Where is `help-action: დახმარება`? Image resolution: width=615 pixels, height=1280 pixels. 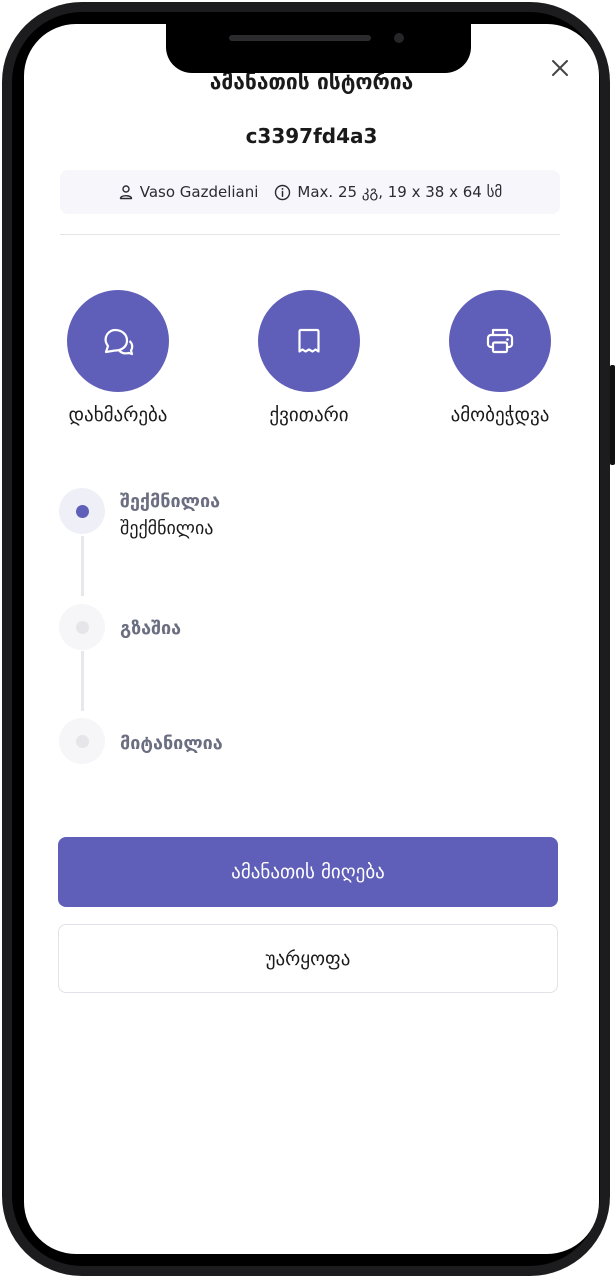
help-action: დახმარება is located at coordinates (118, 358).